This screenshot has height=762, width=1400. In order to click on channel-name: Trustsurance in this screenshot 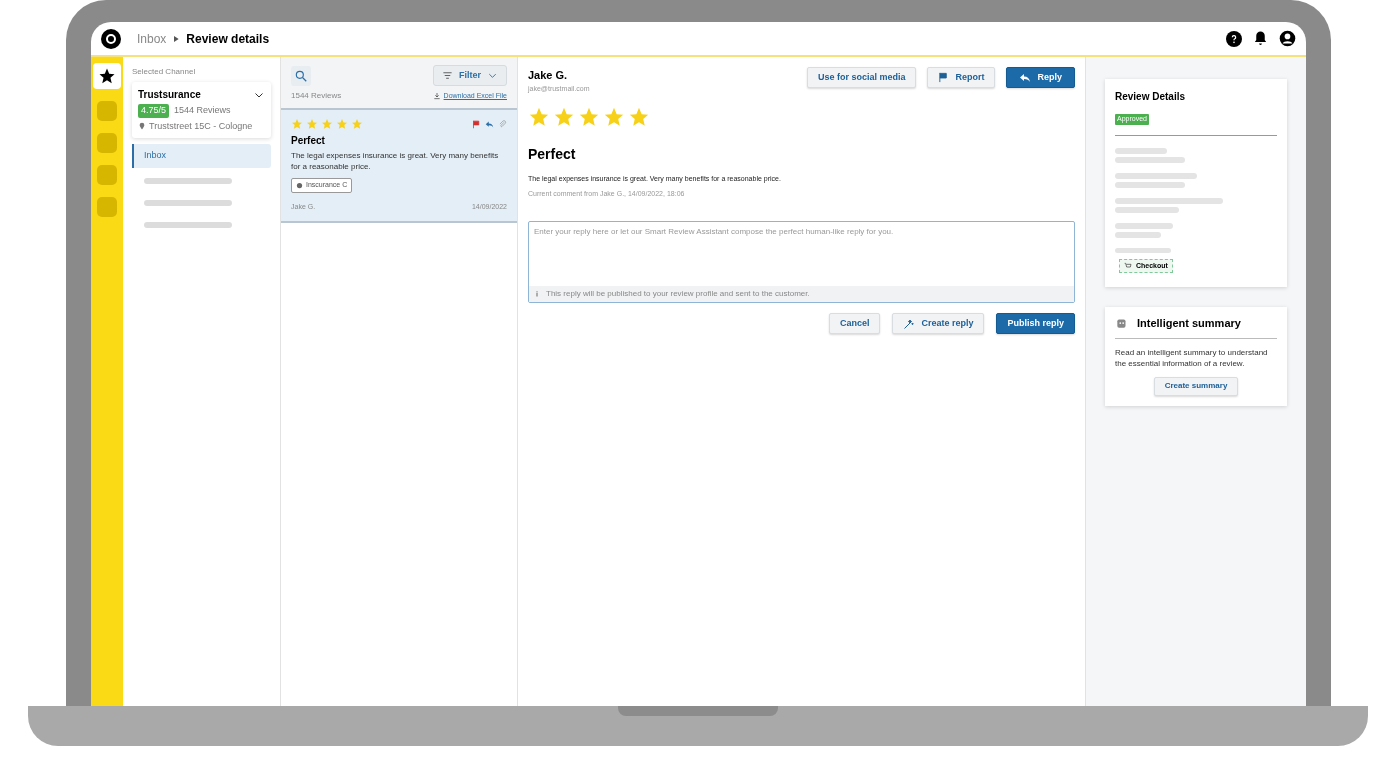, I will do `click(169, 95)`.